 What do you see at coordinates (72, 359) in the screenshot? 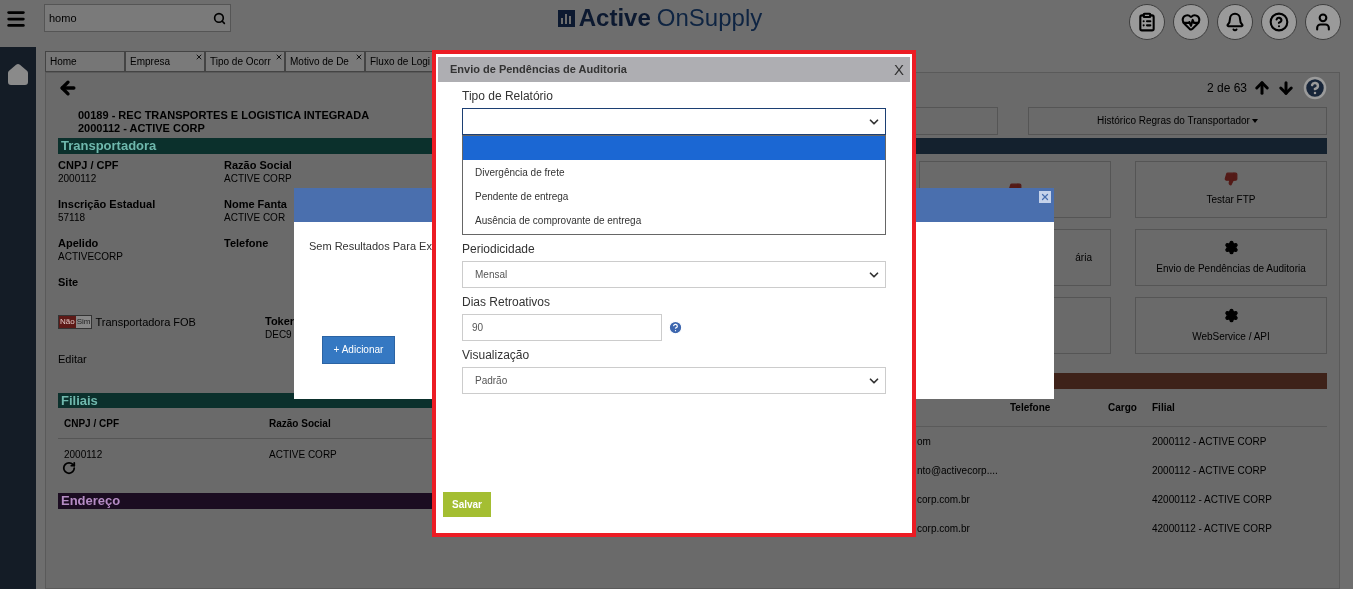
I see `edit-link: Editar` at bounding box center [72, 359].